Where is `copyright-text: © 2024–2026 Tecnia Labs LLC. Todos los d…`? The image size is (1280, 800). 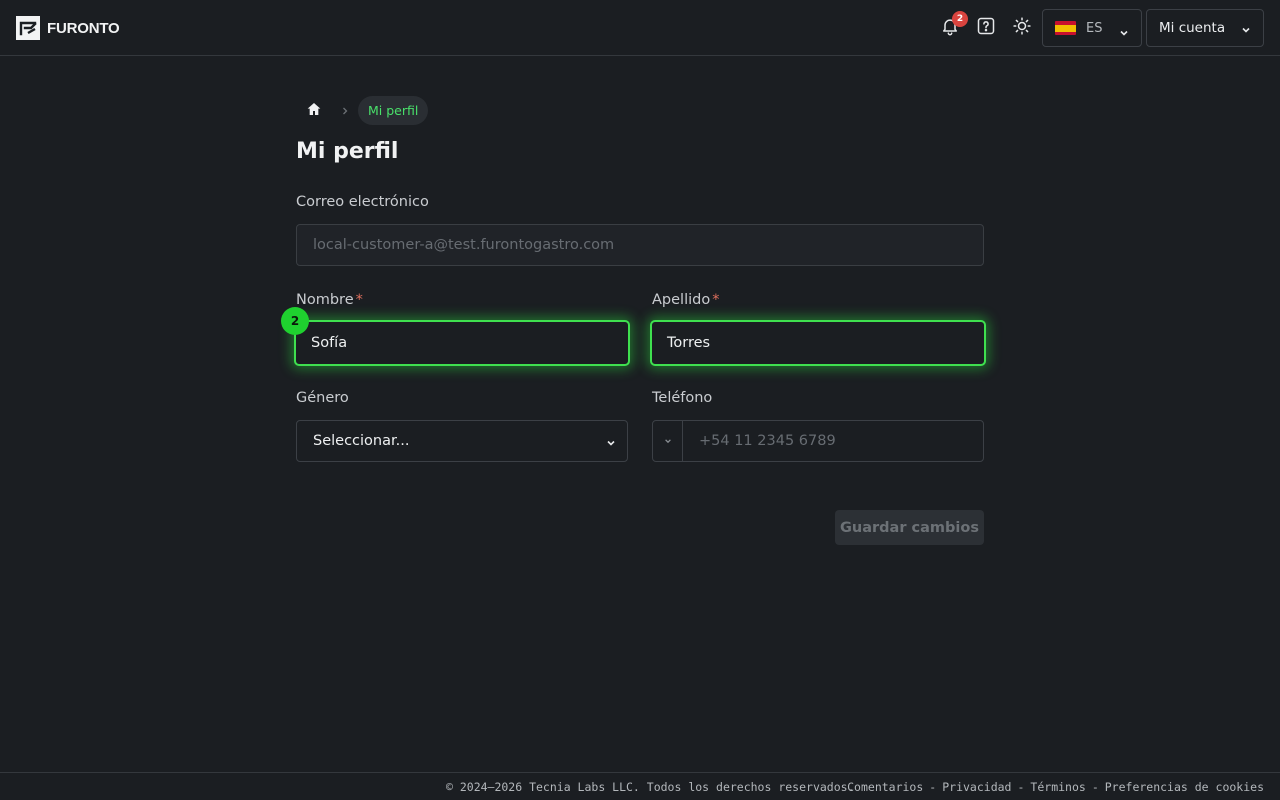 copyright-text: © 2024–2026 Tecnia Labs LLC. Todos los d… is located at coordinates (650, 787).